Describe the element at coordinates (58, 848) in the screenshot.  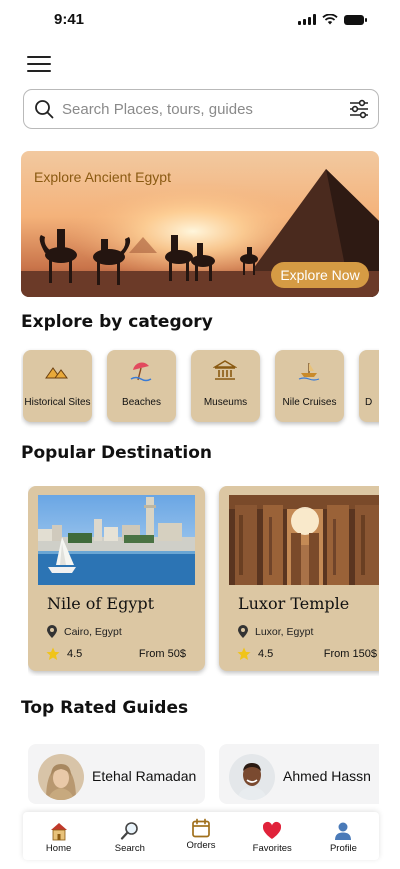
I see `nav-label: Home` at that location.